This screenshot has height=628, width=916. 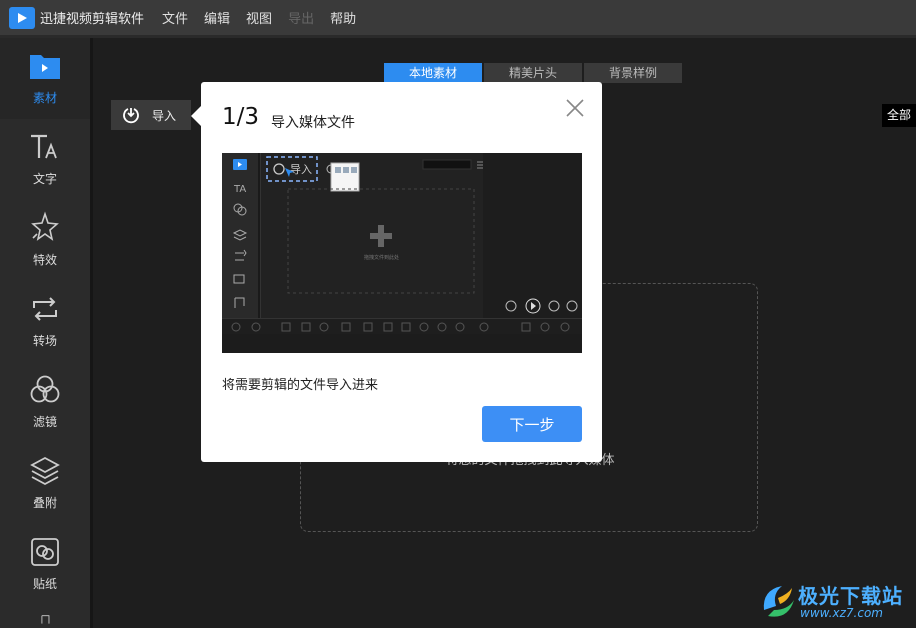 I want to click on sidebar-item-label: 特效, so click(x=44, y=260).